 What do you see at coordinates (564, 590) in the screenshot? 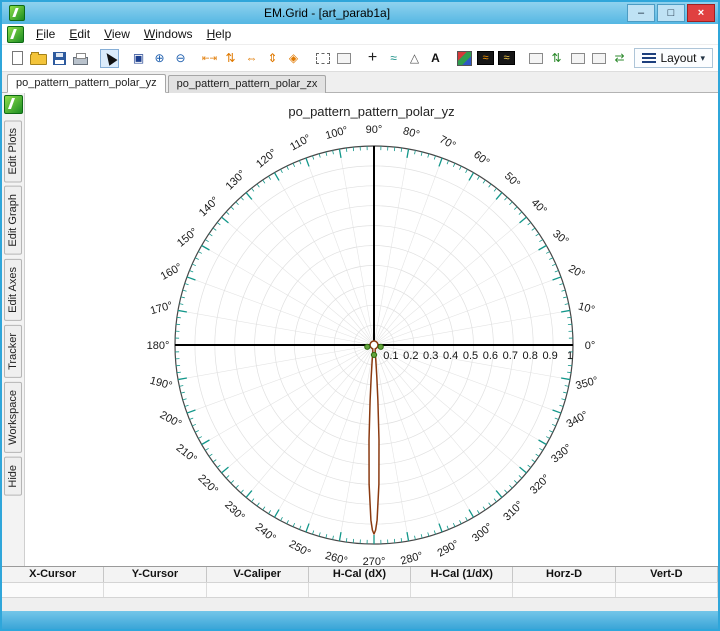
I see `status-value-horz-d` at bounding box center [564, 590].